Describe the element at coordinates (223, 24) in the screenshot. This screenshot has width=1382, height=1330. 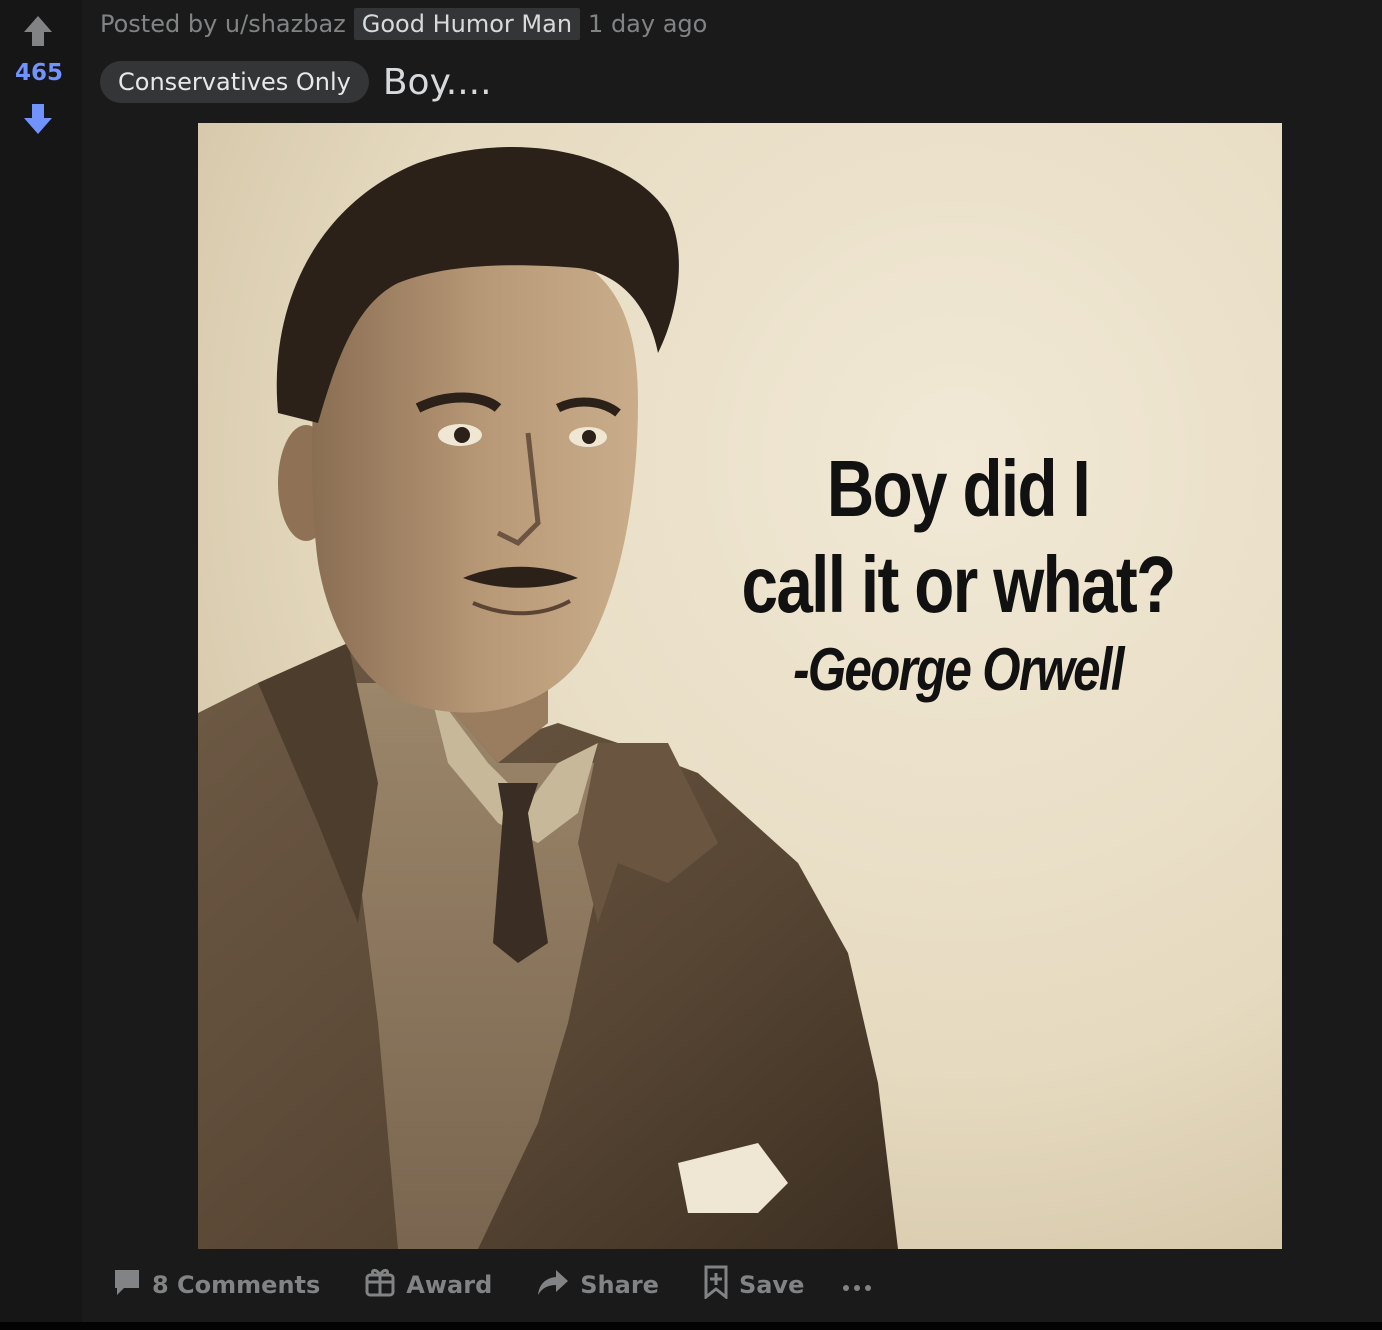
I see `posted-by-link: Posted by u/shazbaz` at that location.